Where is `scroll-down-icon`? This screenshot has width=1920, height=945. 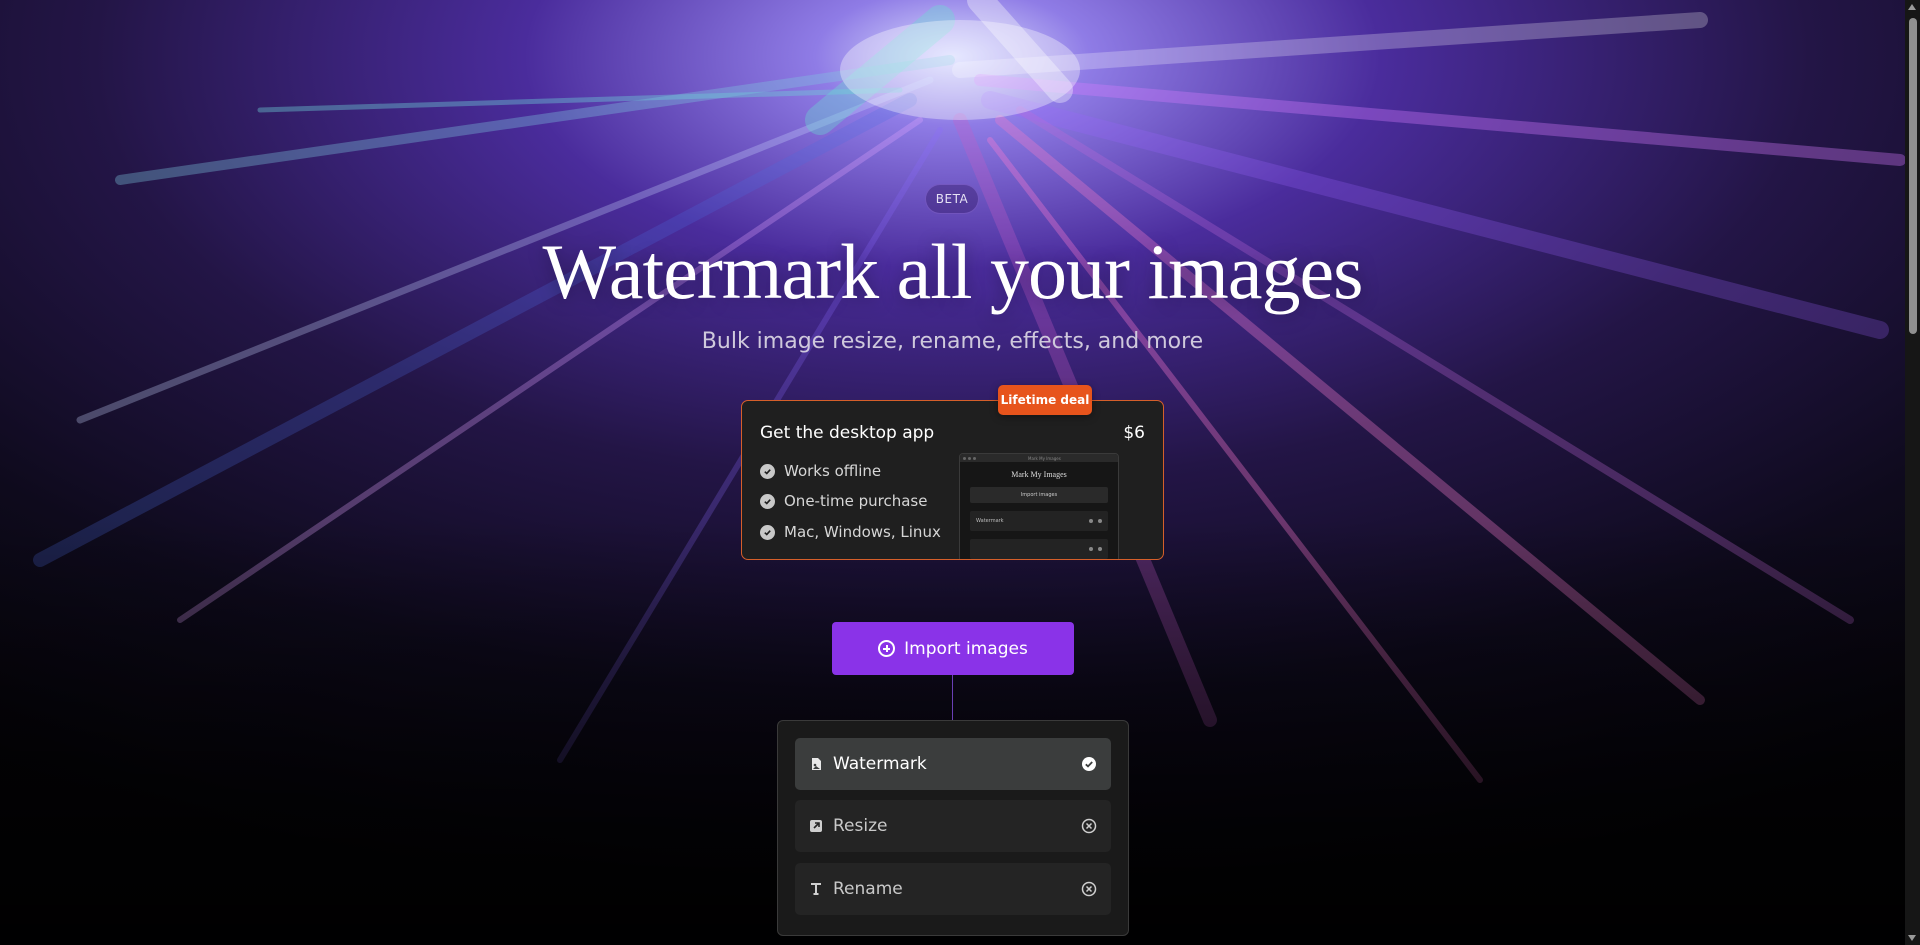 scroll-down-icon is located at coordinates (1912, 938).